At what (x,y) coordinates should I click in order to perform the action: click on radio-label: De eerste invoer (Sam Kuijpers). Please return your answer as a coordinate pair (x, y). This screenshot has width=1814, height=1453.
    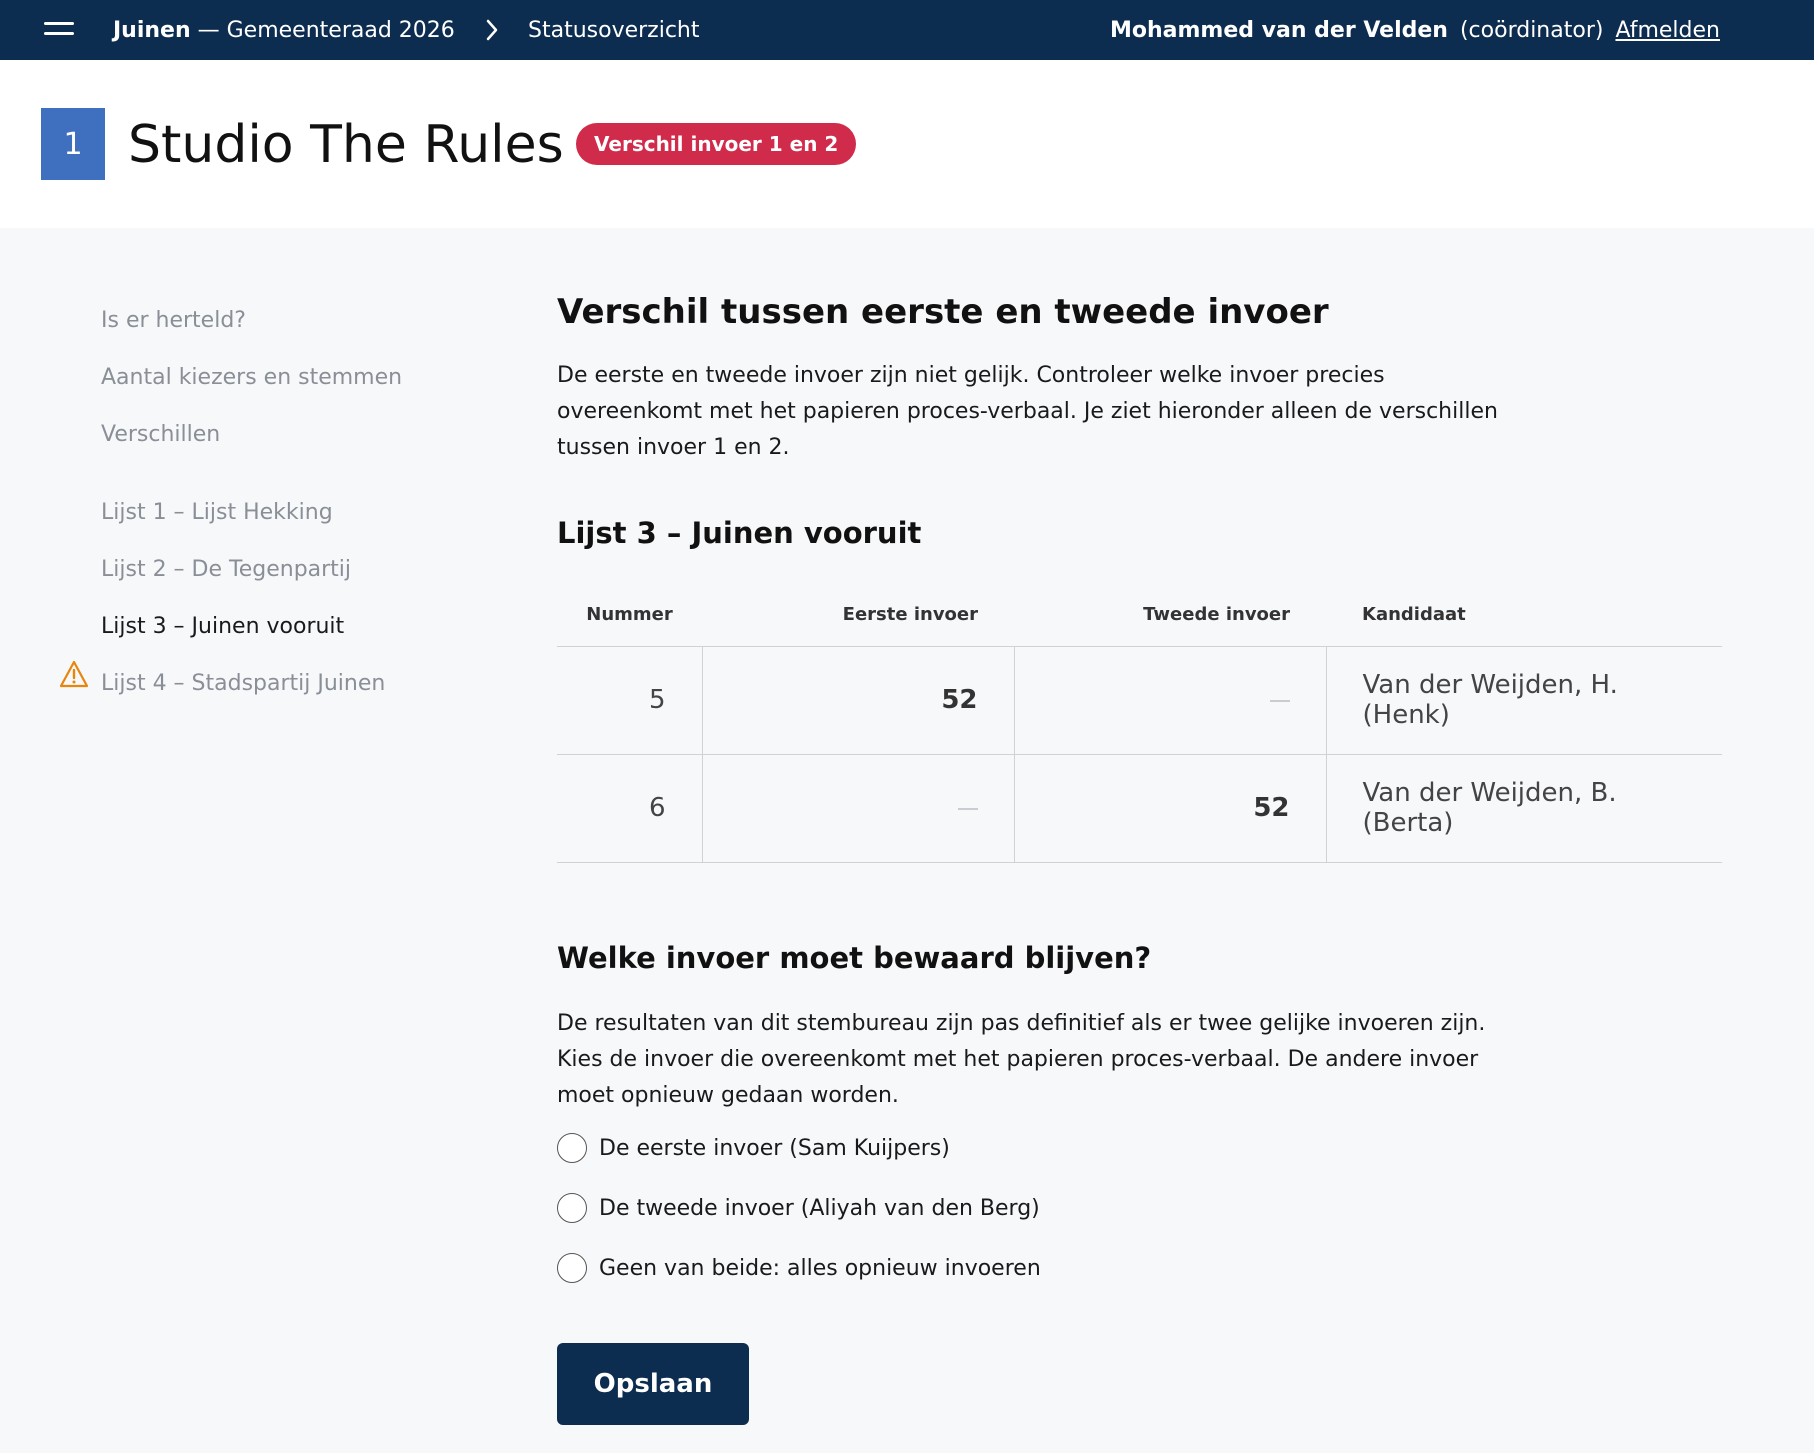
    Looking at the image, I should click on (774, 1148).